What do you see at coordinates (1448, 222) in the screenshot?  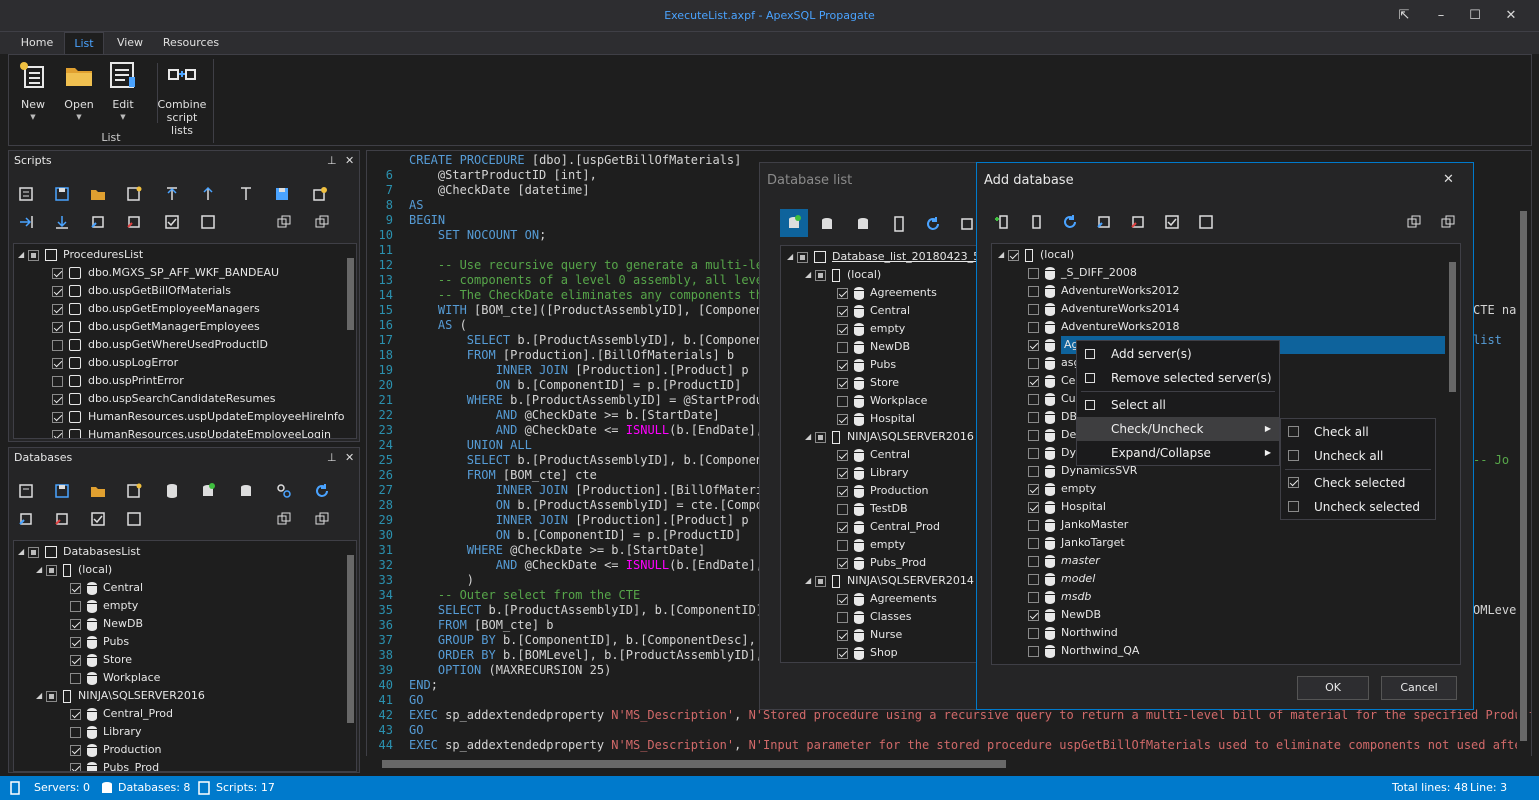 I see `collapse-all-icon` at bounding box center [1448, 222].